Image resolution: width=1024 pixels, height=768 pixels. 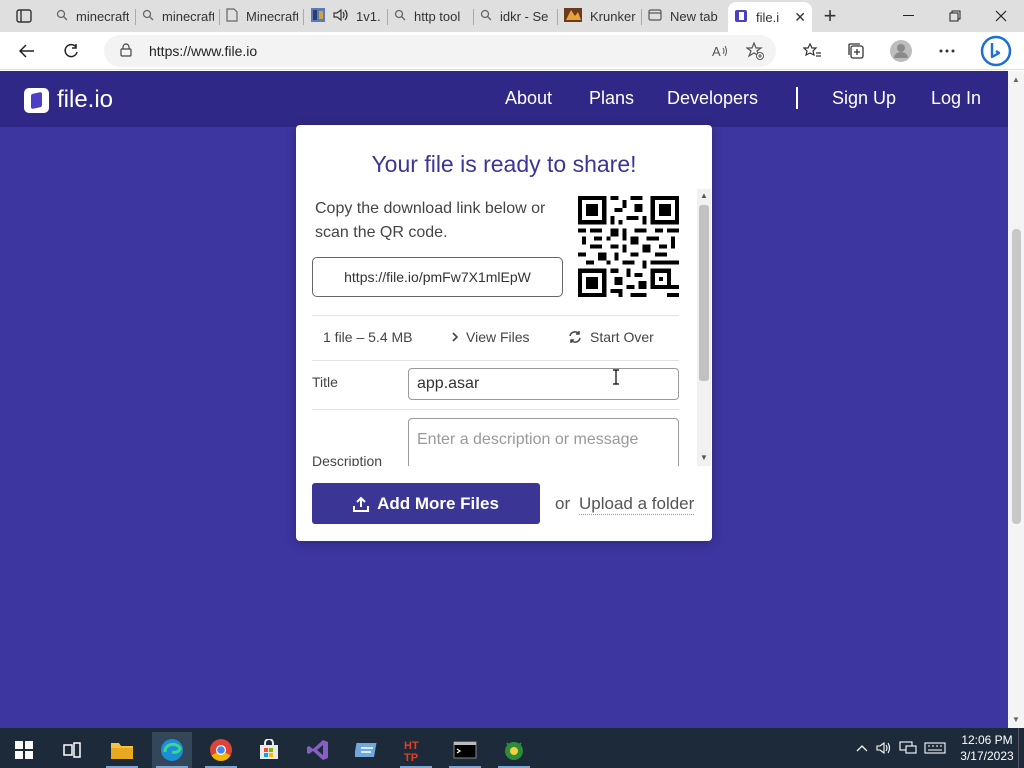 I want to click on back-button, so click(x=27, y=51).